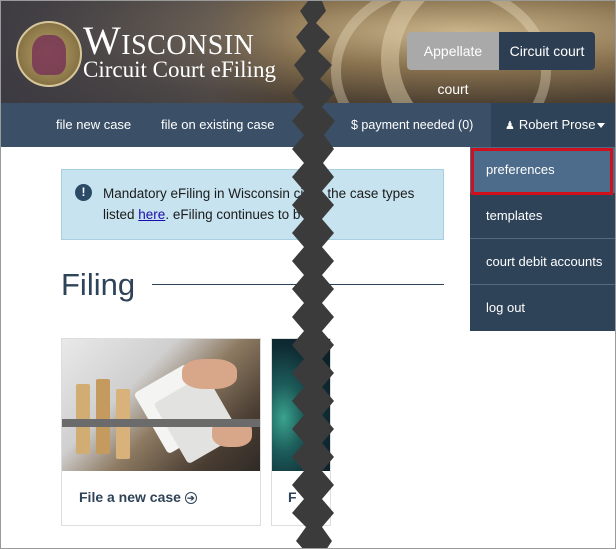 The image size is (616, 549). I want to click on menu-item-preferences: preferences, so click(542, 170).